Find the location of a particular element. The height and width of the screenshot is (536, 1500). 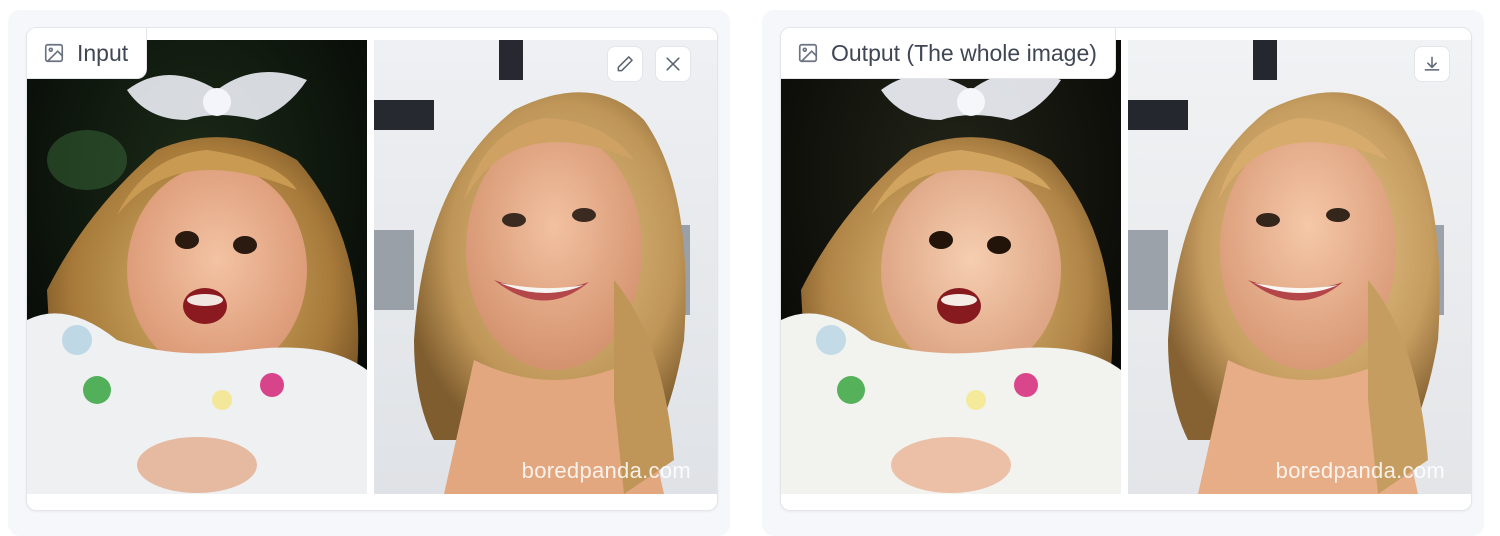

output-label: Output (The whole image) is located at coordinates (948, 53).